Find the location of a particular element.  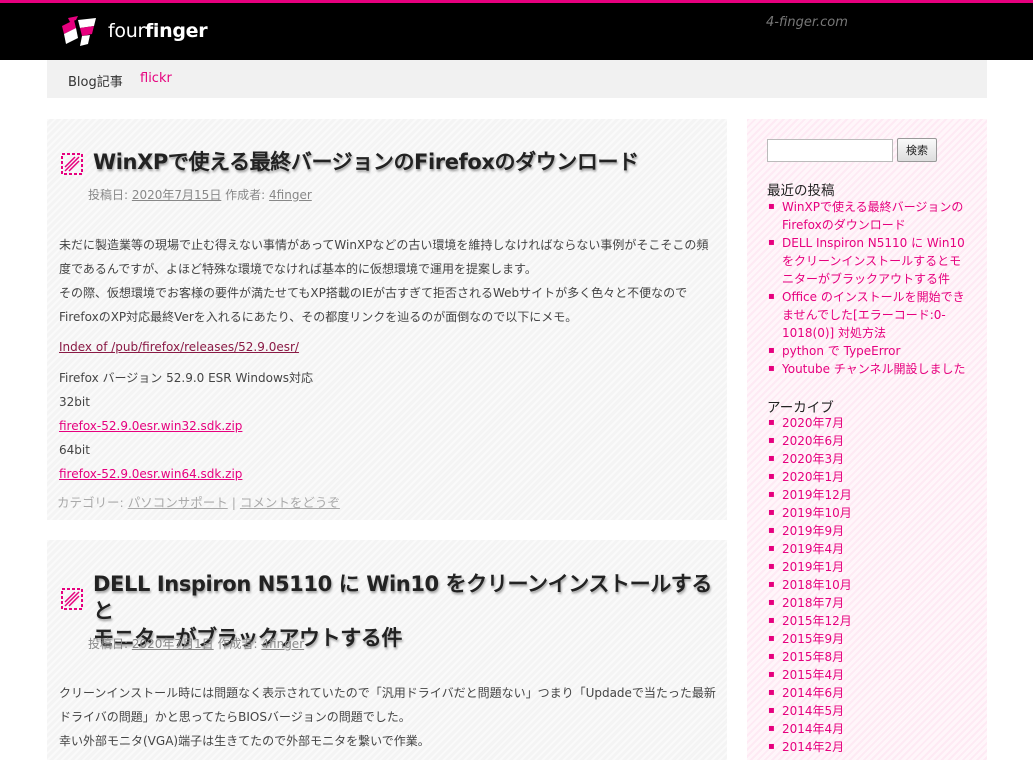

post-paragraph: ドライバの問題」かと思ってたらBIOSバージョンの問題でした。 is located at coordinates (235, 717).